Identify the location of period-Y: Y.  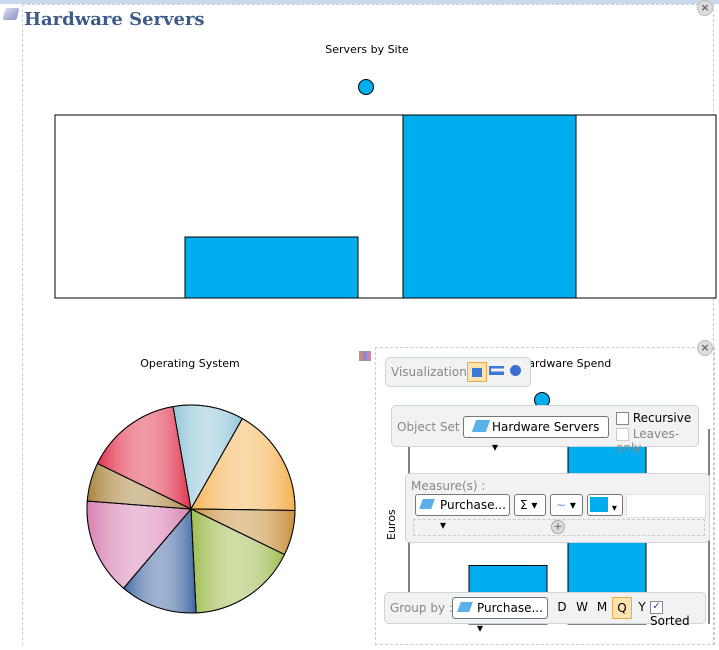
(642, 608).